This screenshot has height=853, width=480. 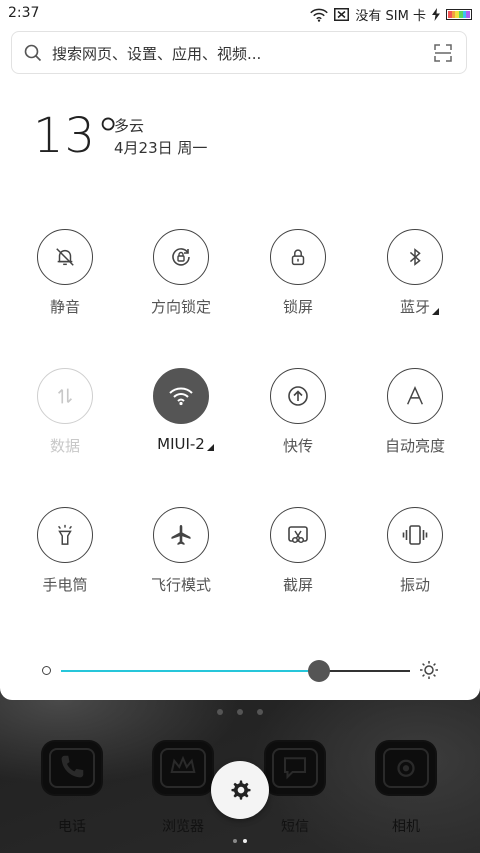 I want to click on flashlight-icon, so click(x=65, y=534).